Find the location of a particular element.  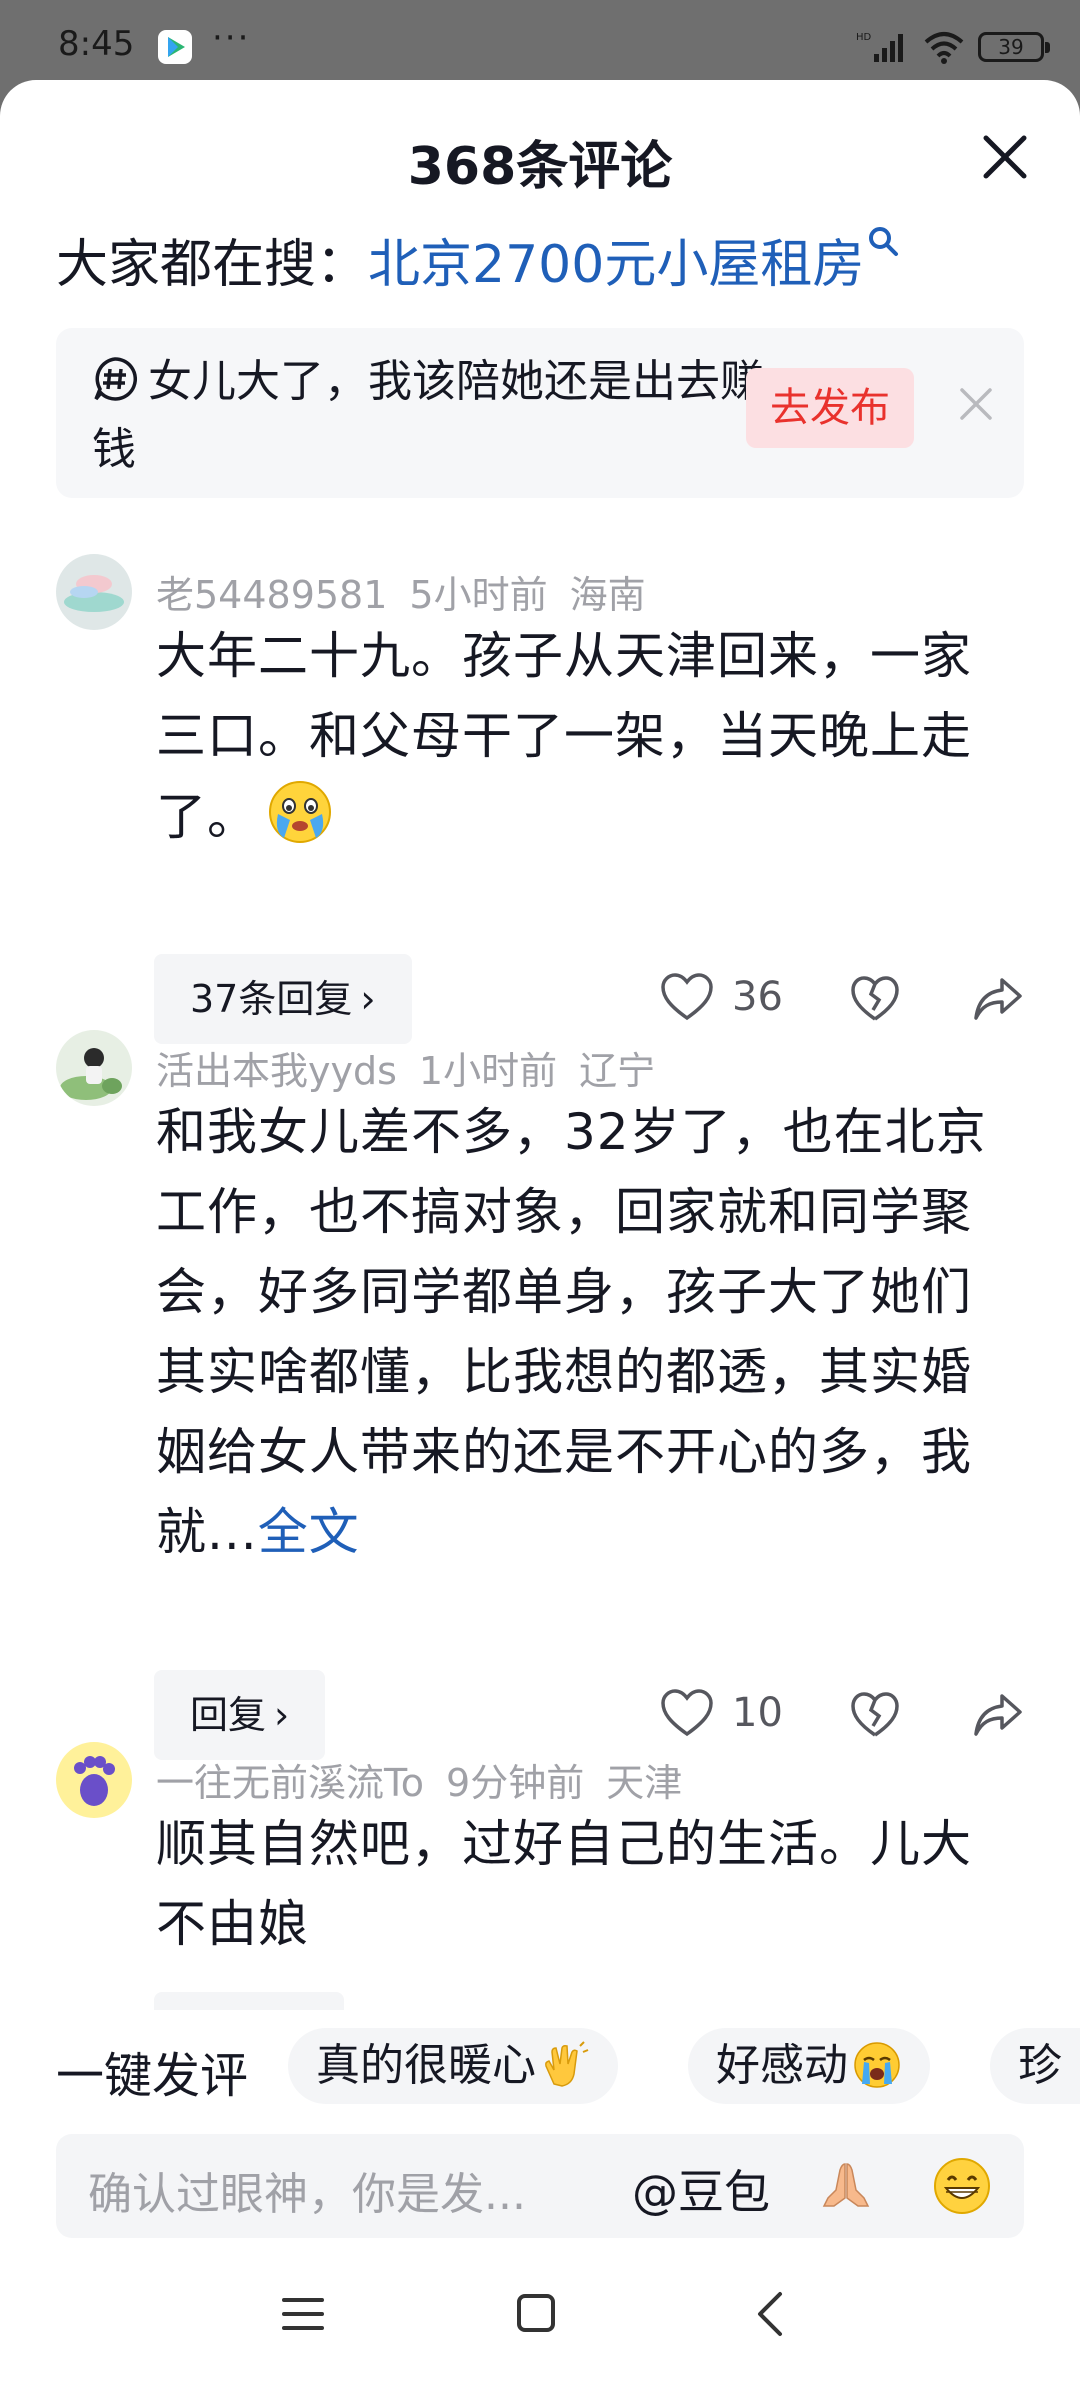

search-icon is located at coordinates (884, 241).